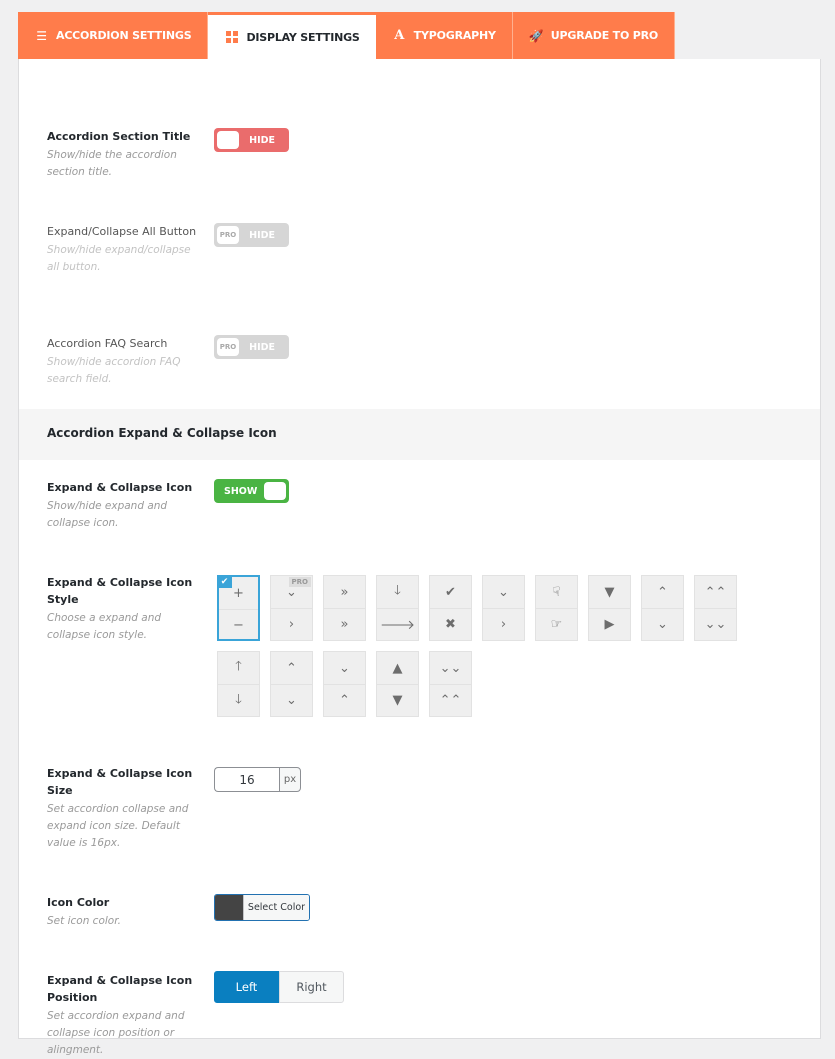  What do you see at coordinates (107, 343) in the screenshot?
I see `setting-label: Accordion FAQ Search` at bounding box center [107, 343].